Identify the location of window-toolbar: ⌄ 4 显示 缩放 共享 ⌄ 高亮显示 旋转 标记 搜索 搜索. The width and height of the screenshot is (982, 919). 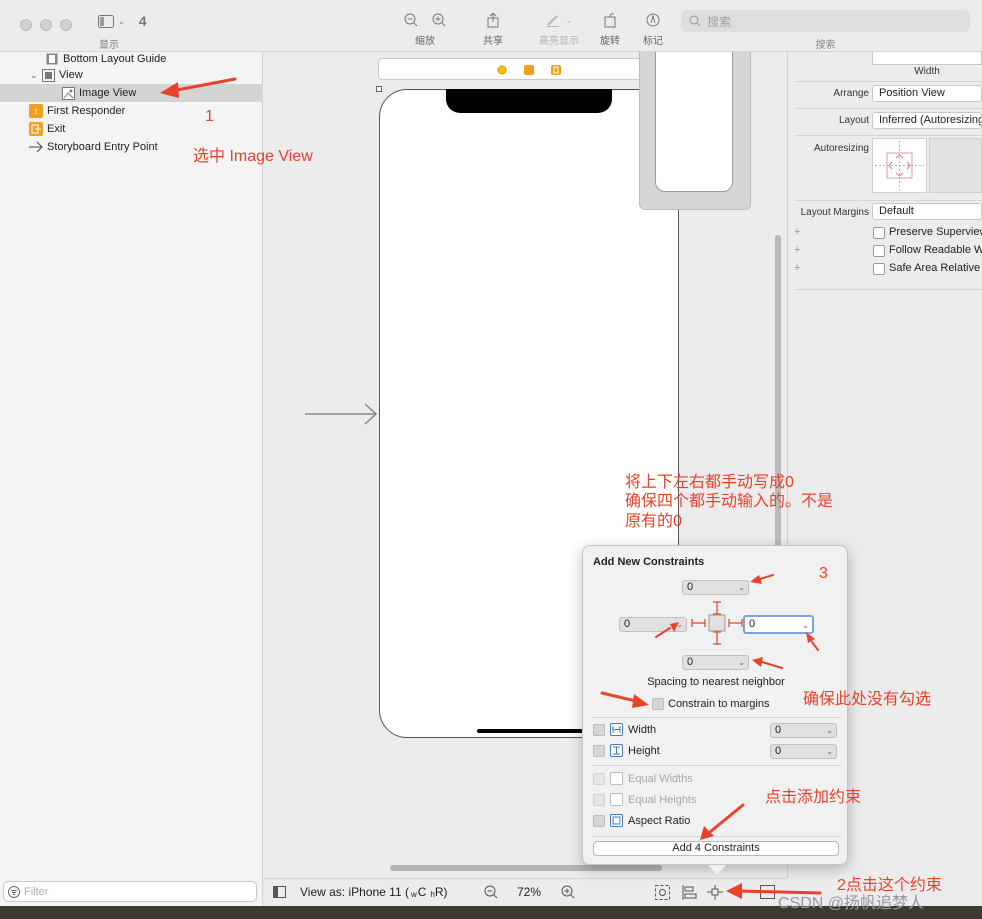
(491, 26).